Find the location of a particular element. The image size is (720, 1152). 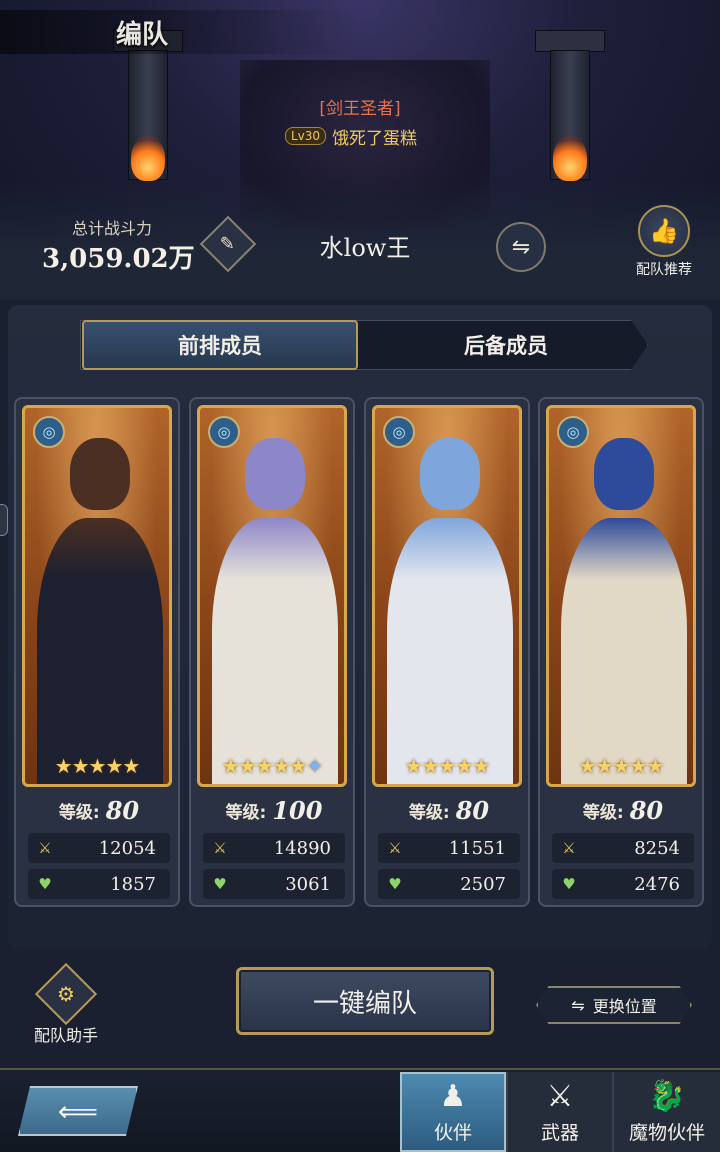

pillar-cap-right is located at coordinates (570, 41).